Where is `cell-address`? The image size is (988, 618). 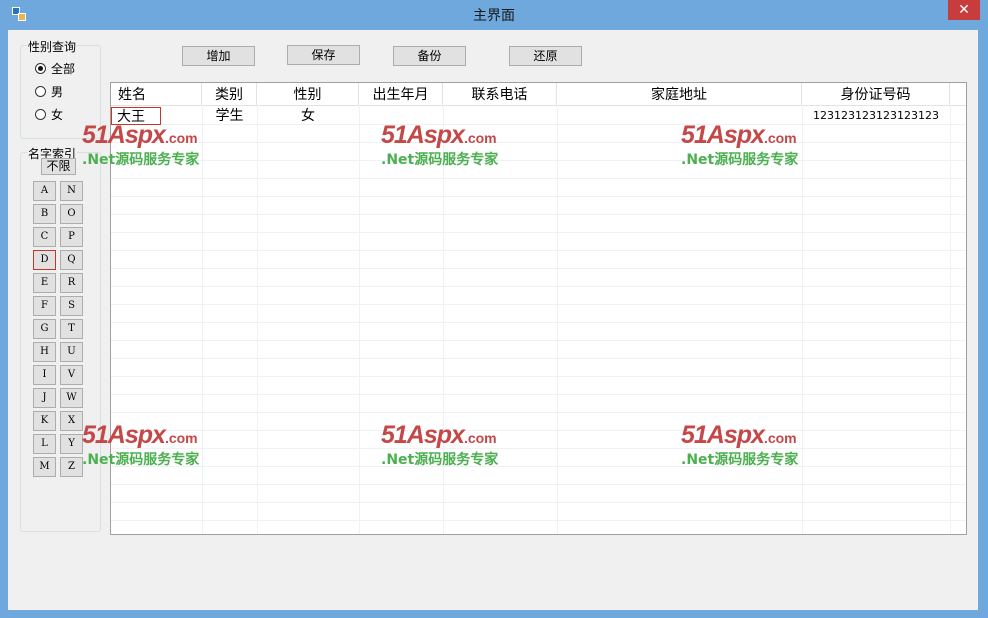 cell-address is located at coordinates (679, 116).